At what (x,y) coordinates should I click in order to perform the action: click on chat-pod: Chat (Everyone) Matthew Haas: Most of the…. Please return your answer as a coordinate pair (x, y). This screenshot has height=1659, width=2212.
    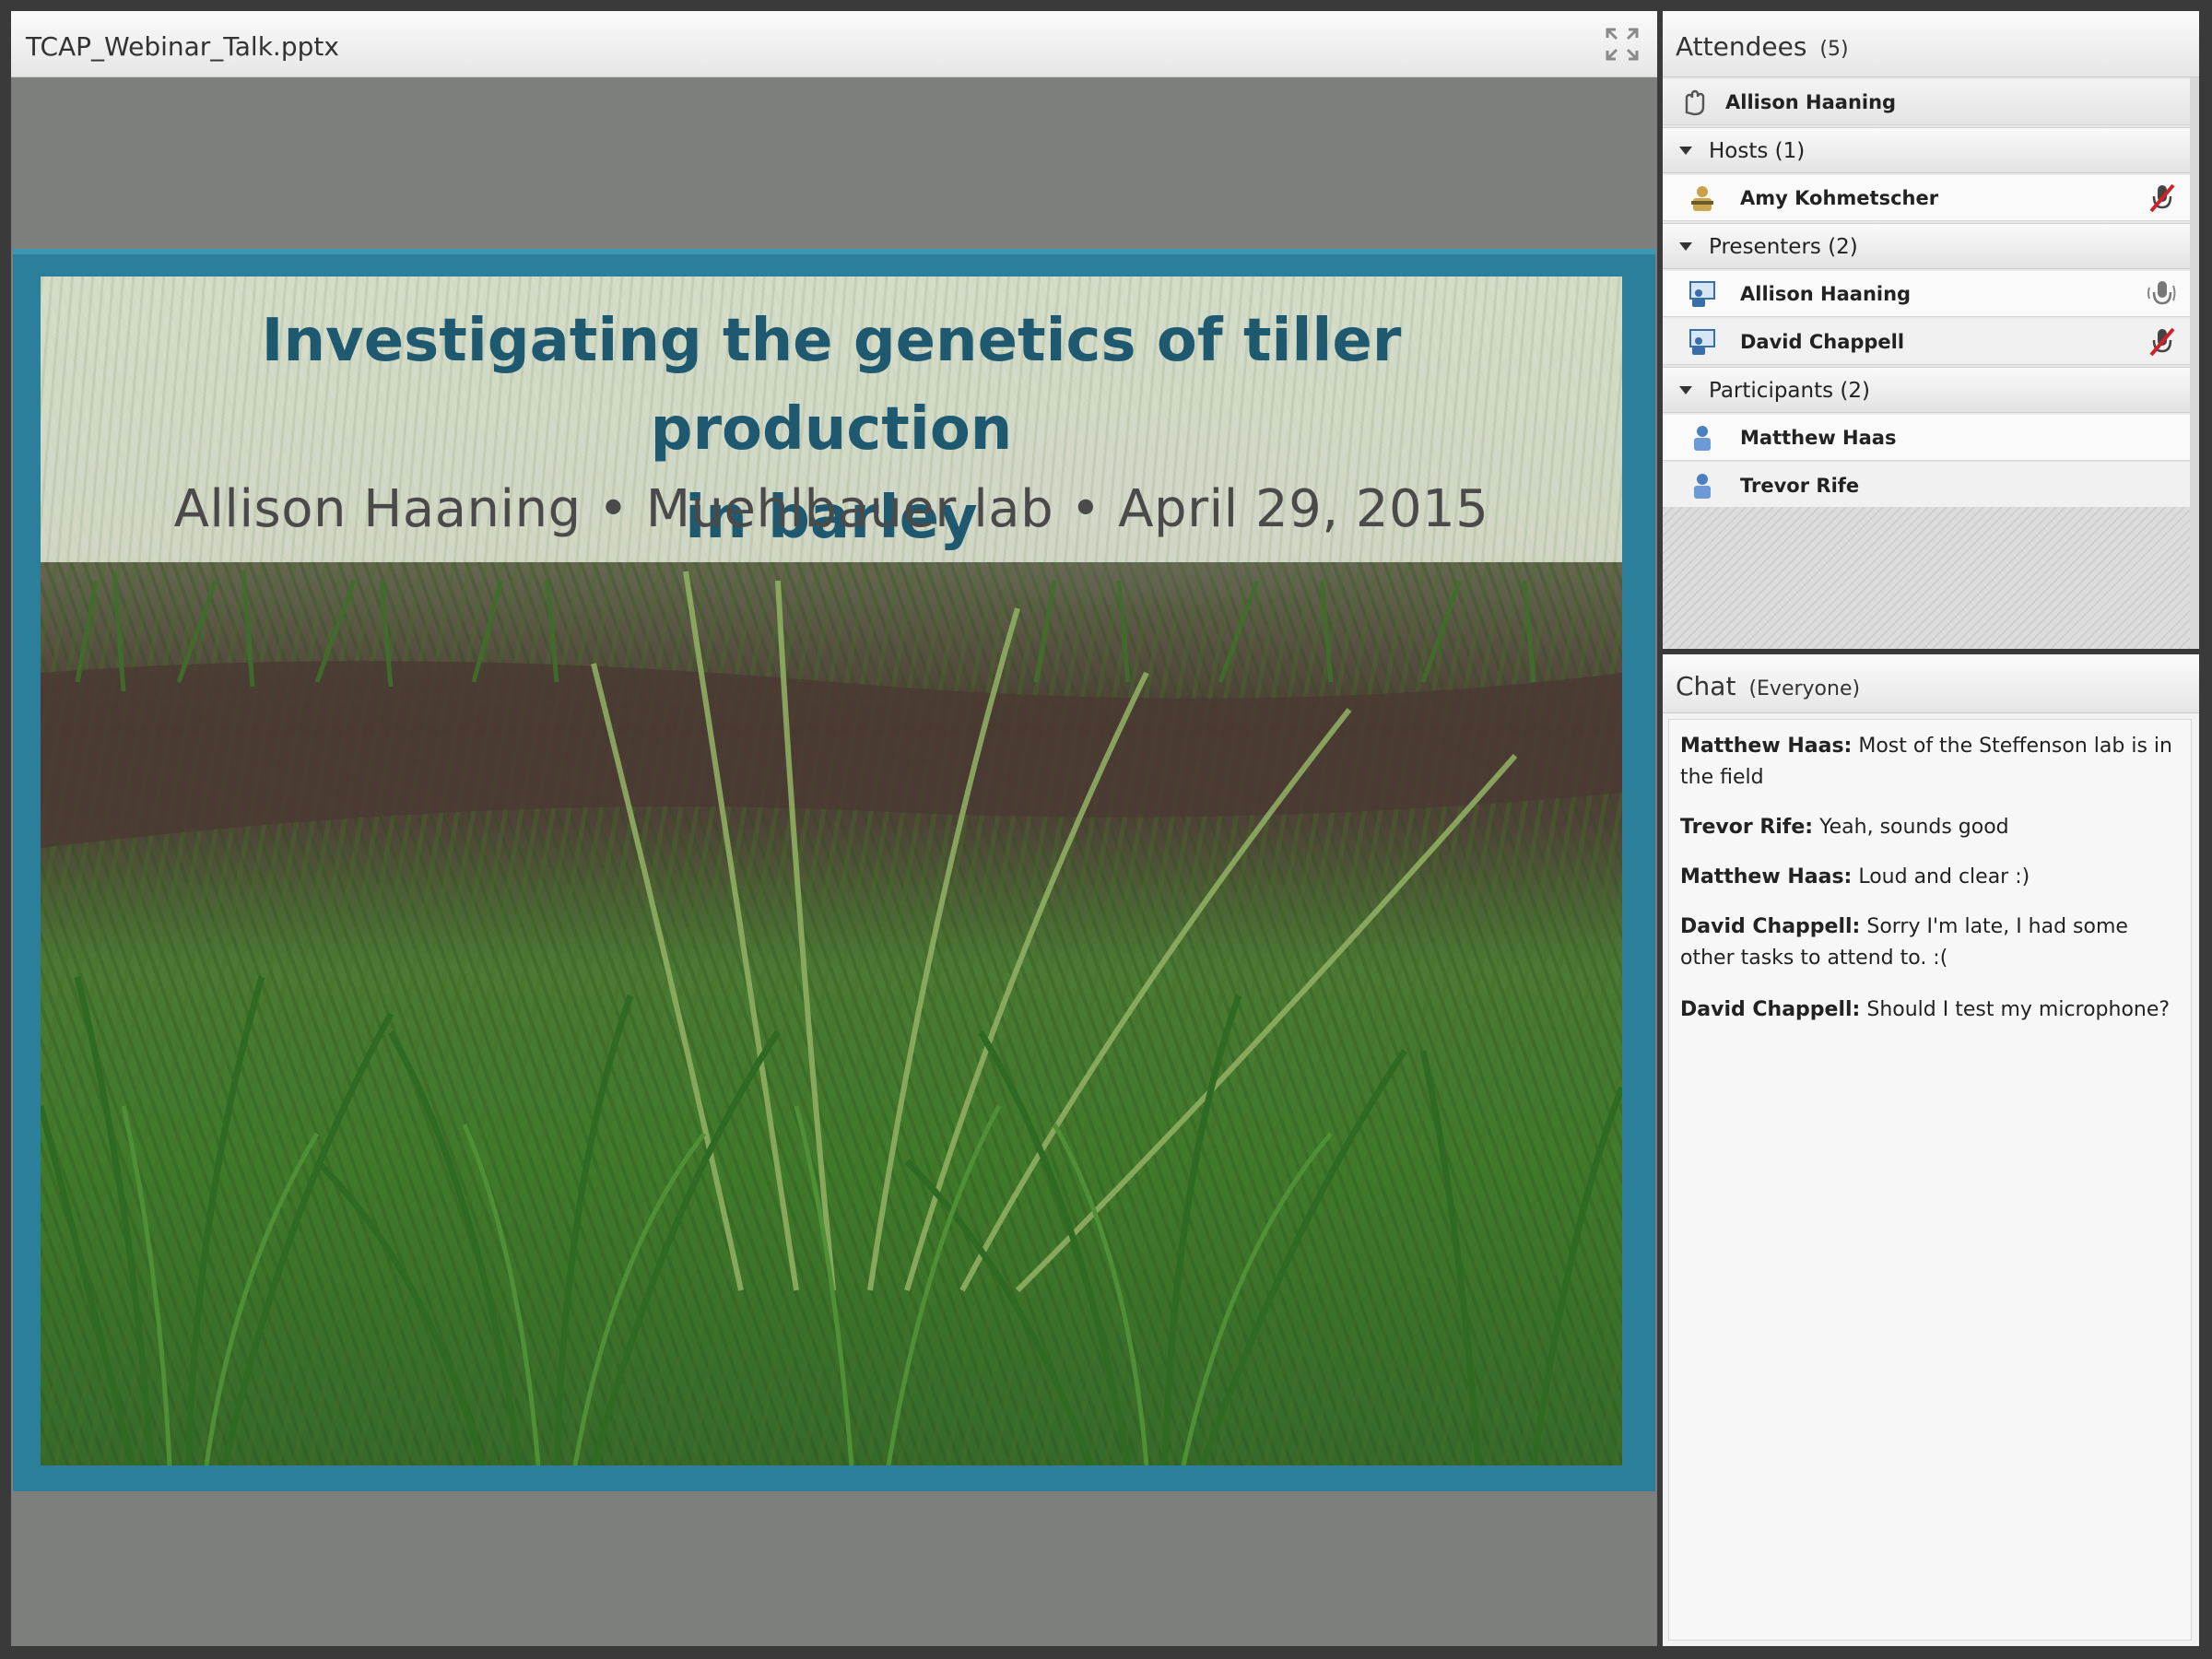
    Looking at the image, I should click on (1931, 1150).